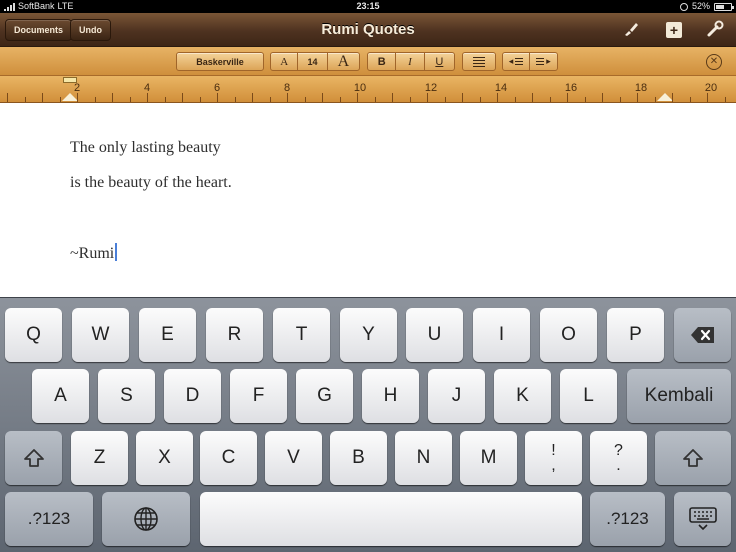 The width and height of the screenshot is (736, 552). What do you see at coordinates (313, 61) in the screenshot?
I see `font-size-value: 14` at bounding box center [313, 61].